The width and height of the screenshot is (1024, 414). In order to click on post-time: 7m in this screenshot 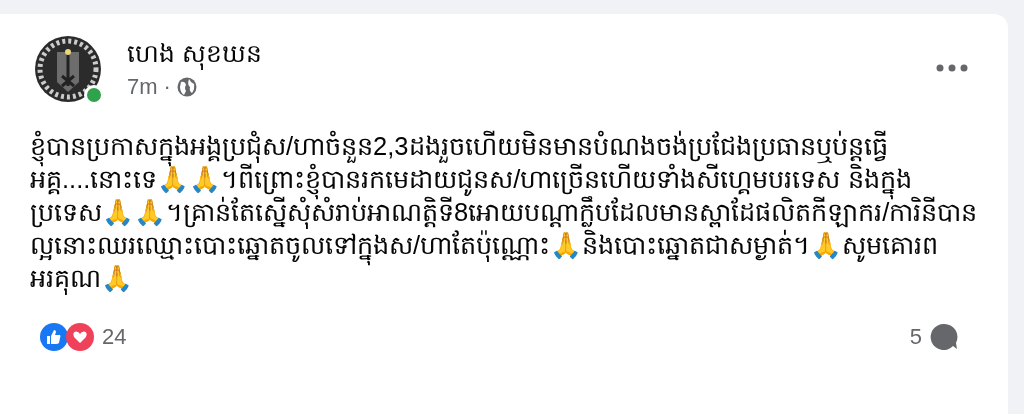, I will do `click(142, 87)`.